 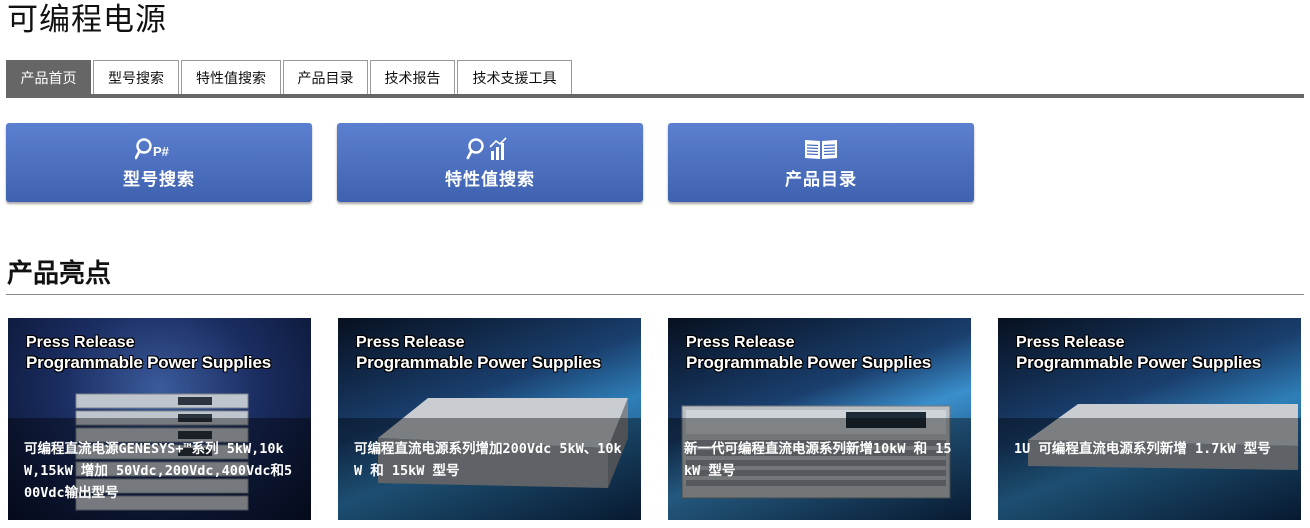 What do you see at coordinates (231, 77) in the screenshot?
I see `tab-characteristic-search: 特性值搜索` at bounding box center [231, 77].